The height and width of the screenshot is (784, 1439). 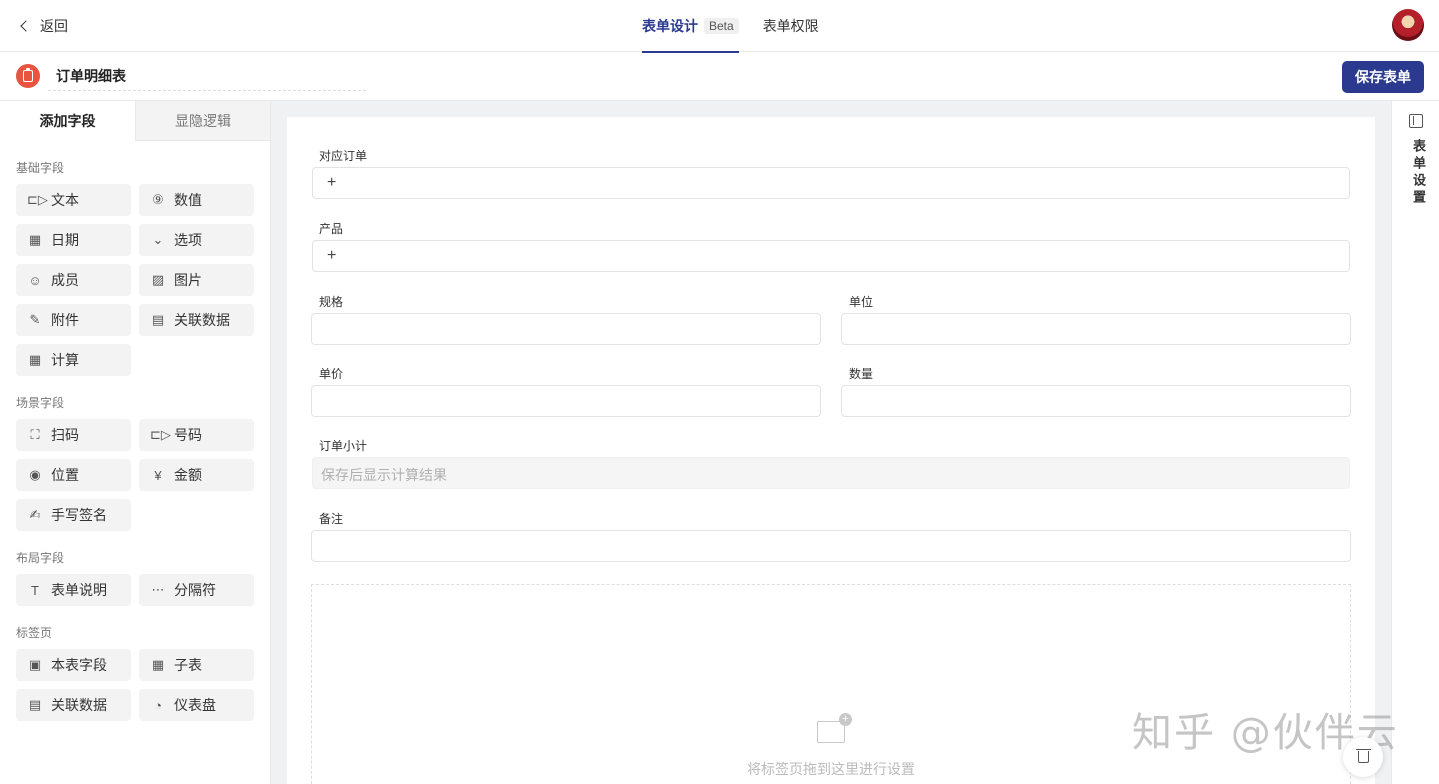 I want to click on field-chip-location: ◉ 位置, so click(x=73, y=475).